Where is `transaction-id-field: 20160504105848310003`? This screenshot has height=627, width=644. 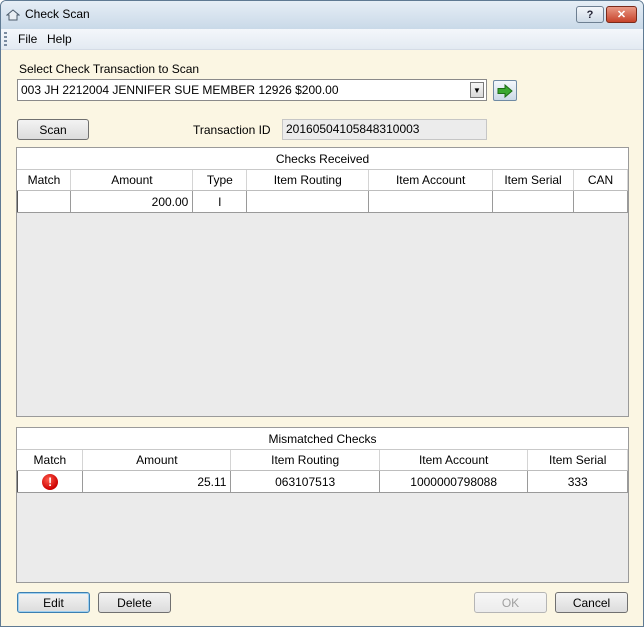 transaction-id-field: 20160504105848310003 is located at coordinates (384, 129).